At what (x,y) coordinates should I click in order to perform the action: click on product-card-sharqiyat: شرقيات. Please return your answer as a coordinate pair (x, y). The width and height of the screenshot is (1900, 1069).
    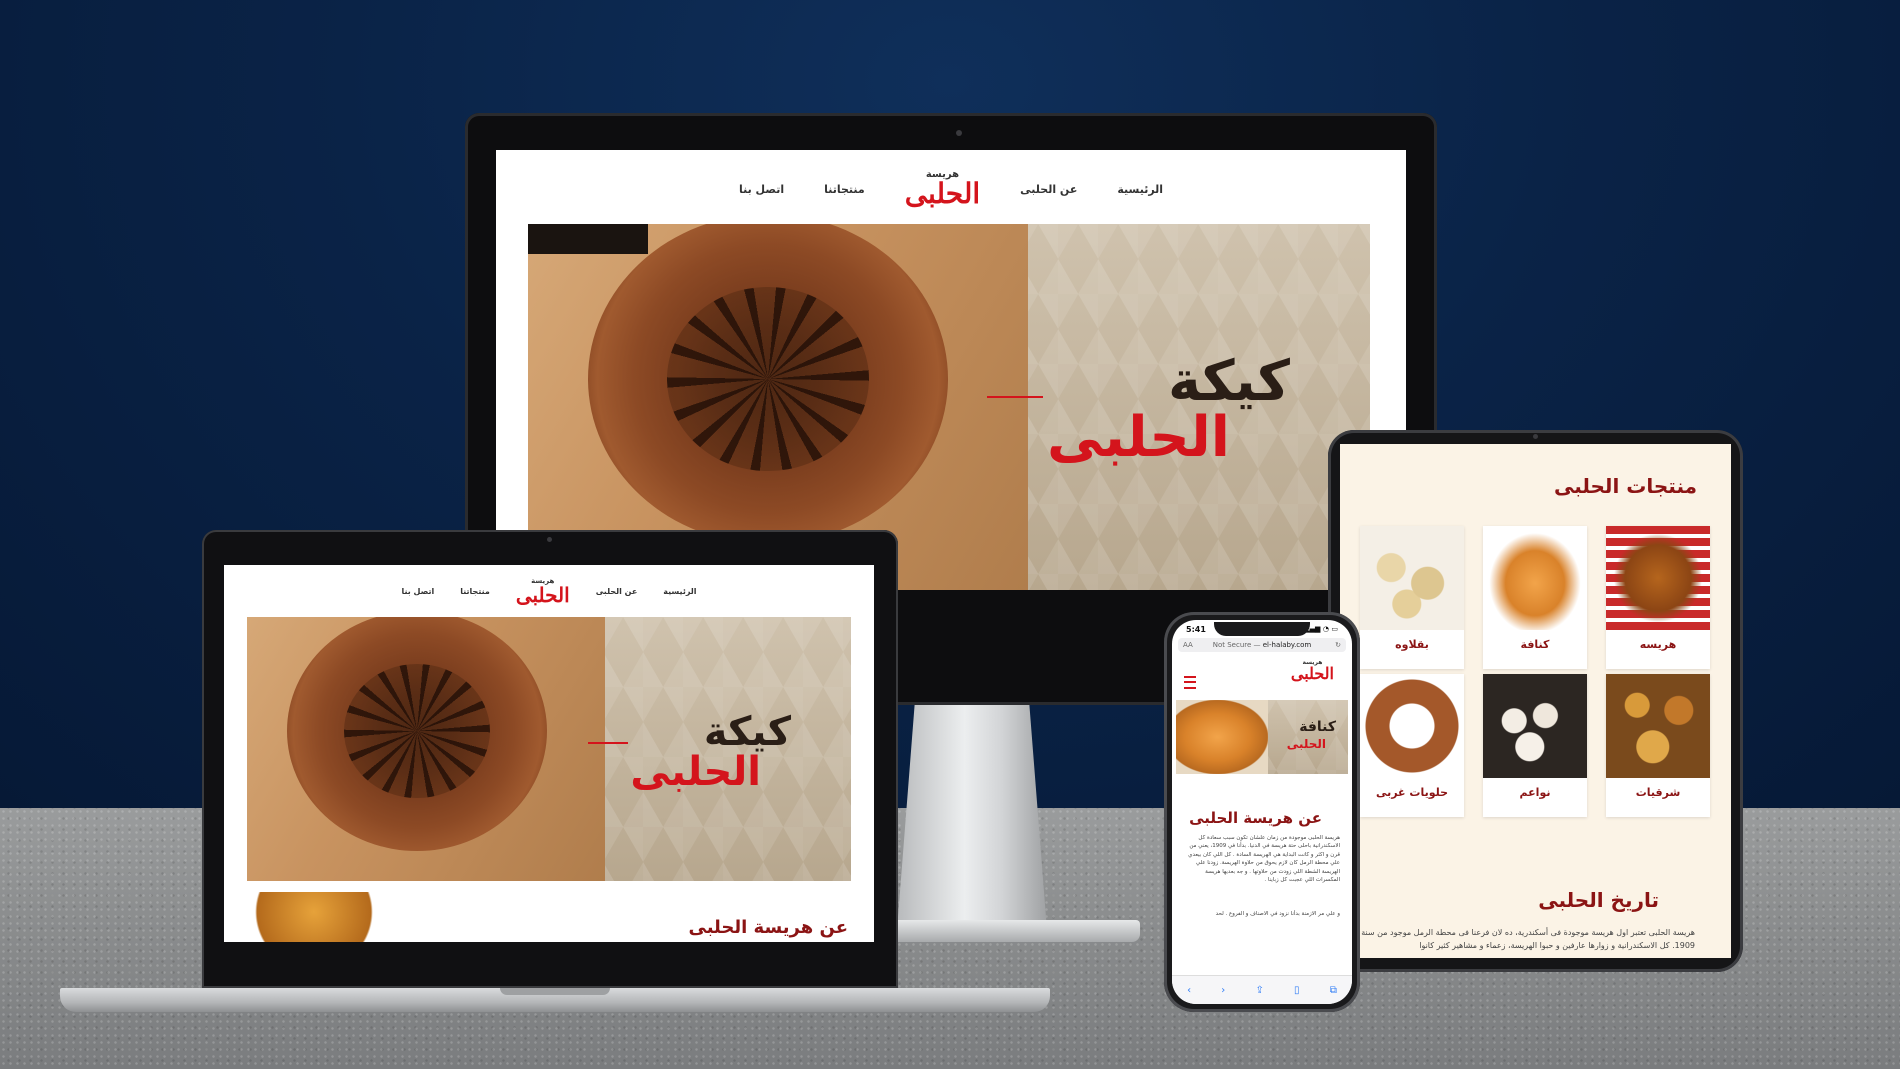
    Looking at the image, I should click on (1658, 745).